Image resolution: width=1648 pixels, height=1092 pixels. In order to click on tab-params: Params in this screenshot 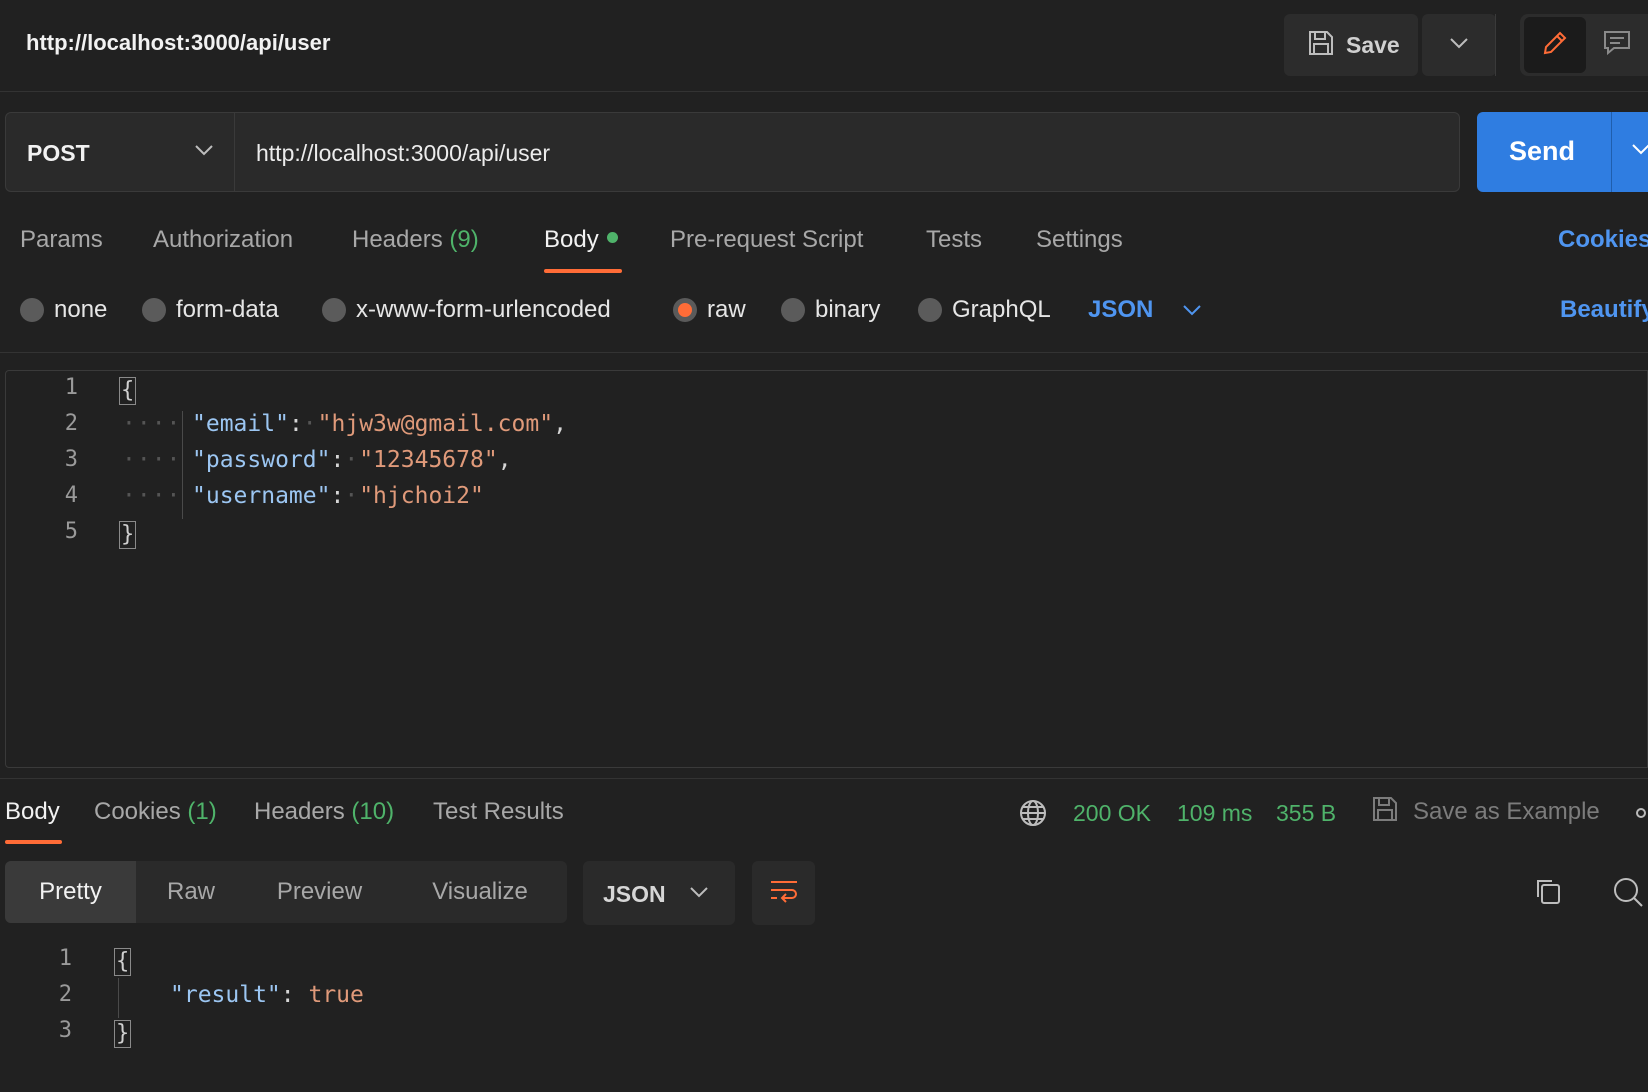, I will do `click(61, 240)`.